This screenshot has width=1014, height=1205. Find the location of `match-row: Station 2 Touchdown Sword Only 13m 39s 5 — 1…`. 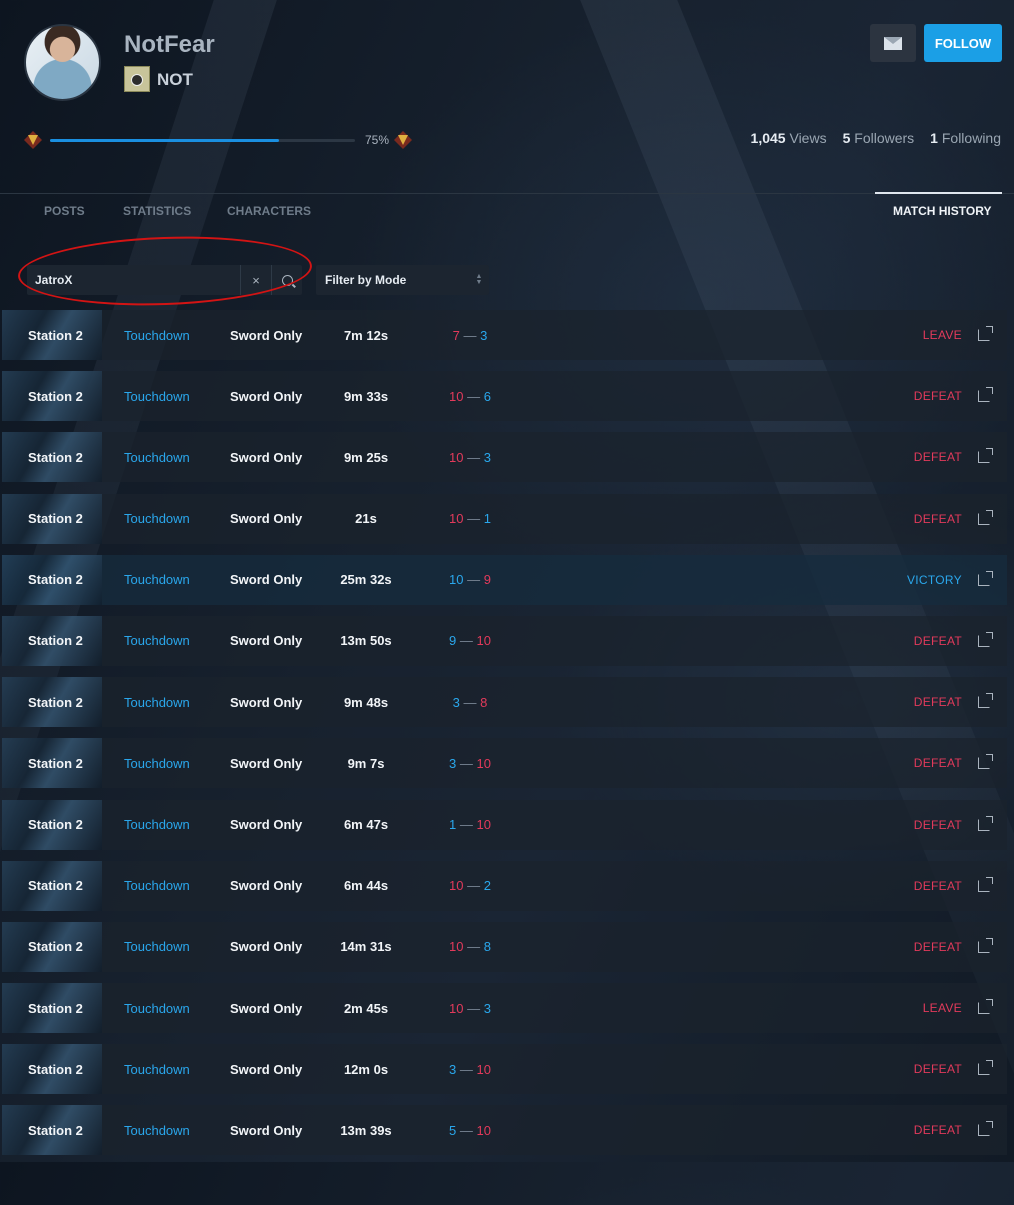

match-row: Station 2 Touchdown Sword Only 13m 39s 5 — 1… is located at coordinates (504, 1130).